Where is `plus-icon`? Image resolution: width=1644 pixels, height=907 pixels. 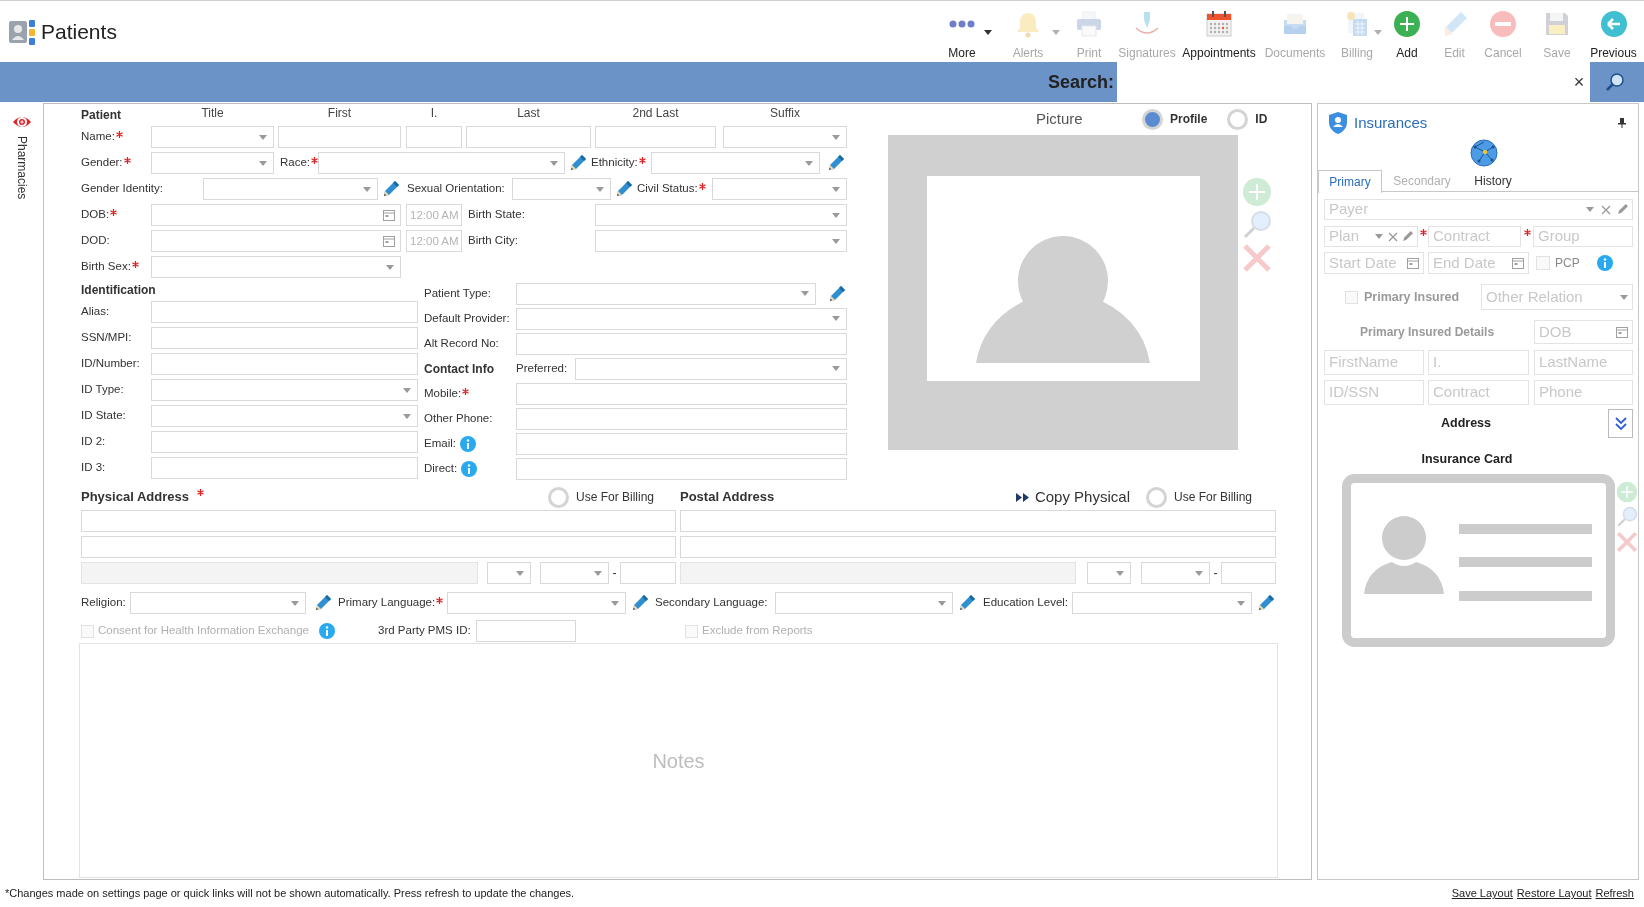 plus-icon is located at coordinates (1407, 24).